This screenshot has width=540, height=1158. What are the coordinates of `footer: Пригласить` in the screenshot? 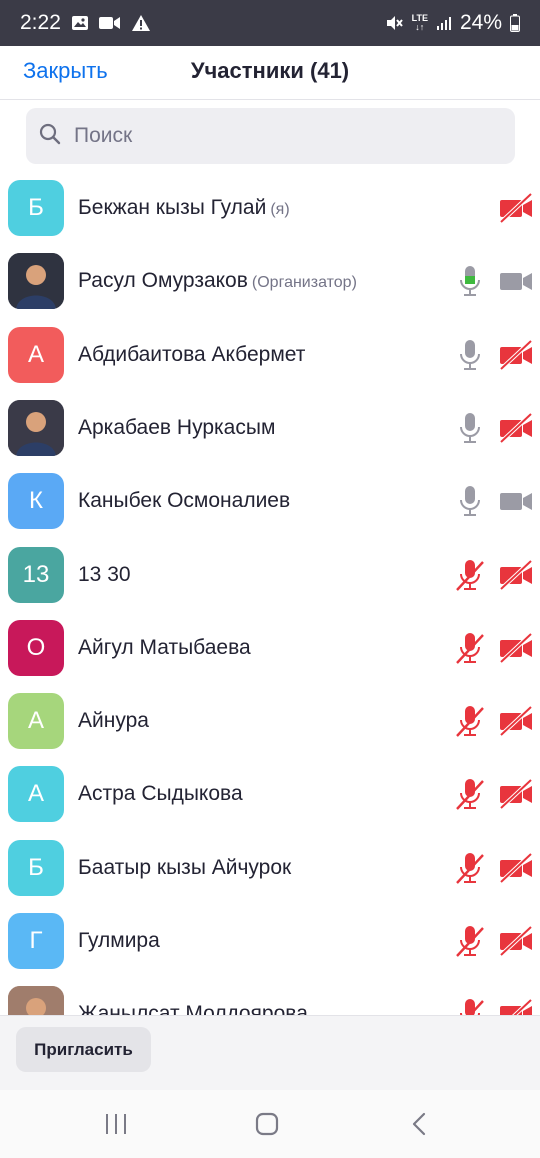 It's located at (270, 1052).